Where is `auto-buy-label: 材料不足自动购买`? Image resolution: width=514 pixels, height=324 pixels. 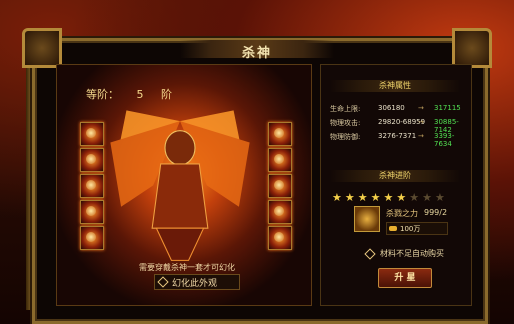
auto-buy-label: 材料不足自动购买 is located at coordinates (412, 253).